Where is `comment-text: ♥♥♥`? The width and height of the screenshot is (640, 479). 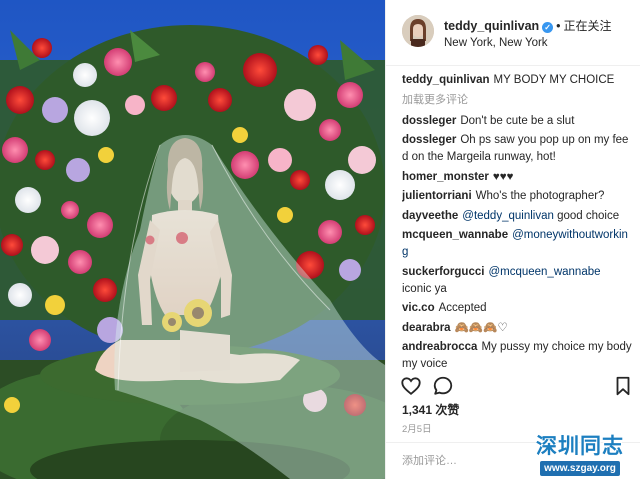
comment-text: ♥♥♥ is located at coordinates (503, 176).